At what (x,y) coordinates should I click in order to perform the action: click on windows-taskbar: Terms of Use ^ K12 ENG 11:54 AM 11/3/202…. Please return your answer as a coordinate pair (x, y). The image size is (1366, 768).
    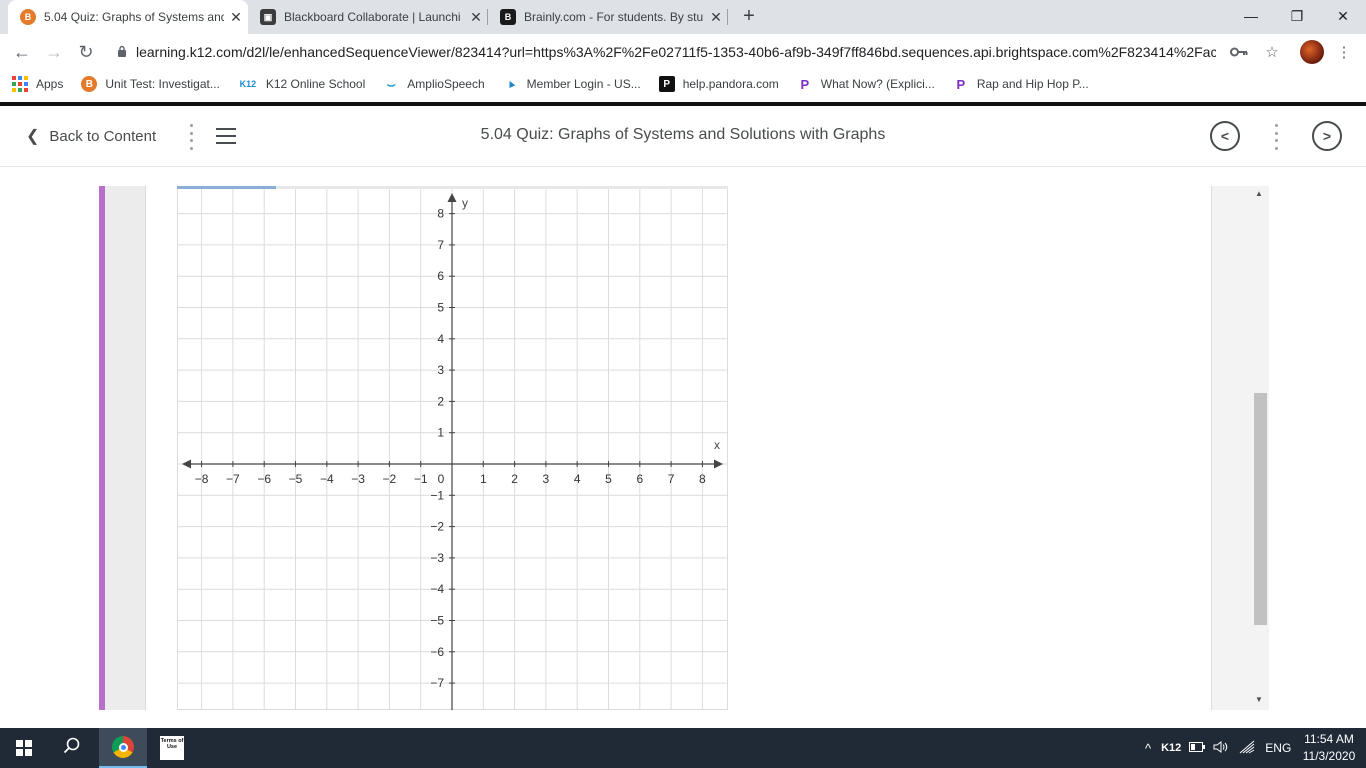
    Looking at the image, I should click on (683, 748).